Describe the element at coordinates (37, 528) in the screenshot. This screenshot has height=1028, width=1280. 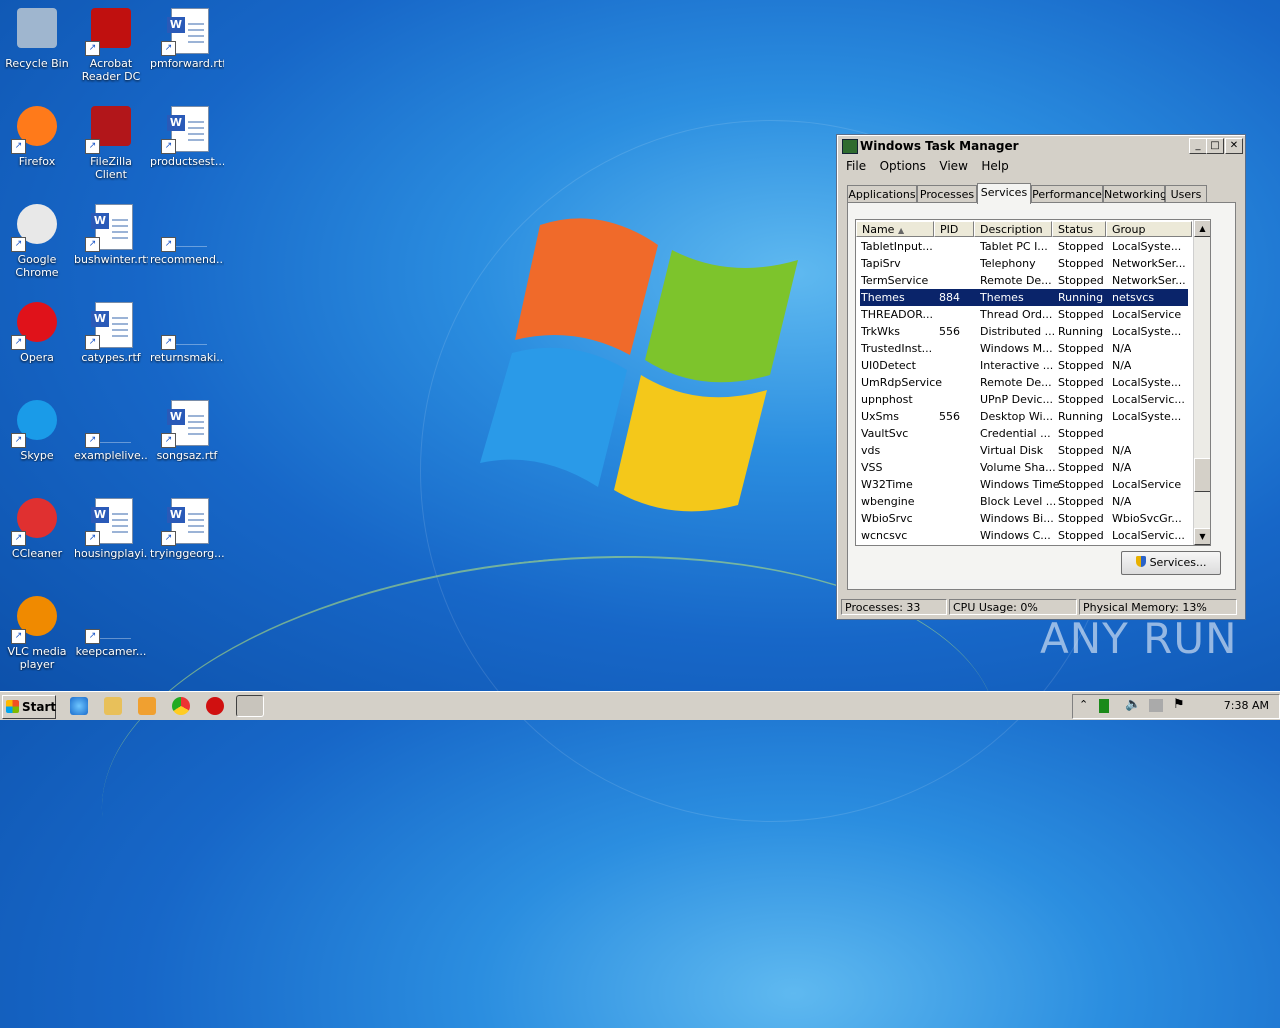
I see `desktop-icon: ↗ CCleaner` at that location.